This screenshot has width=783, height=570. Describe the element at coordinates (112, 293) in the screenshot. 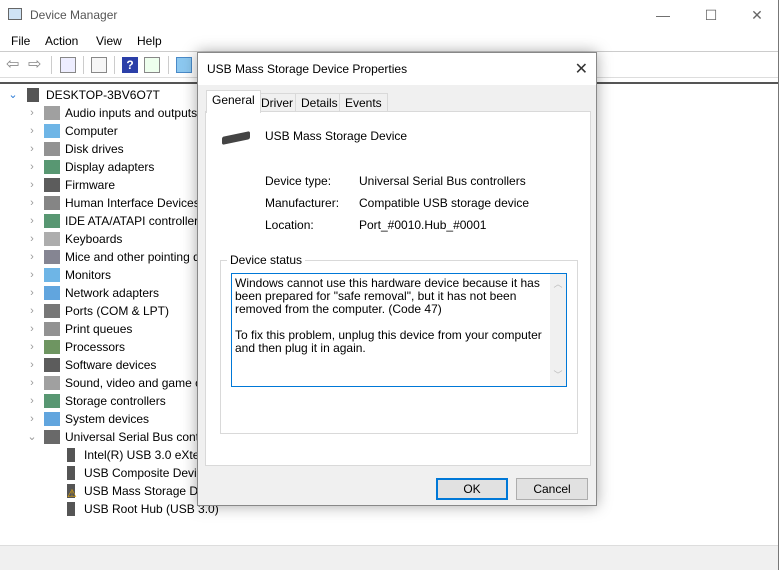

I see `tree-category-label: Network adapters` at that location.